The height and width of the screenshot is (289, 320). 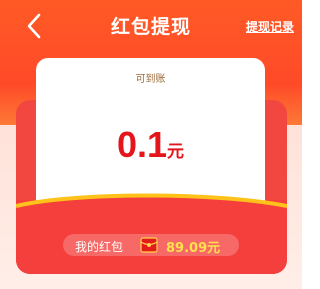 I want to click on amount-value: 0.1, so click(x=142, y=144).